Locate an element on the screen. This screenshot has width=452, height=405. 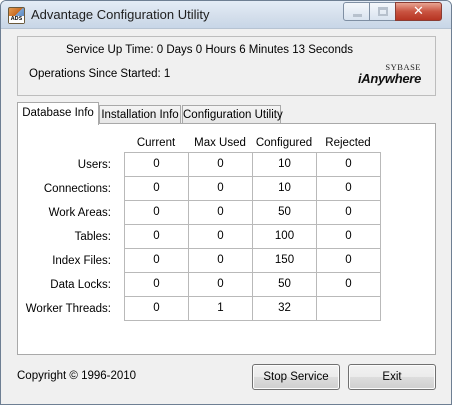
cell-work-areas-current: 0 is located at coordinates (157, 213).